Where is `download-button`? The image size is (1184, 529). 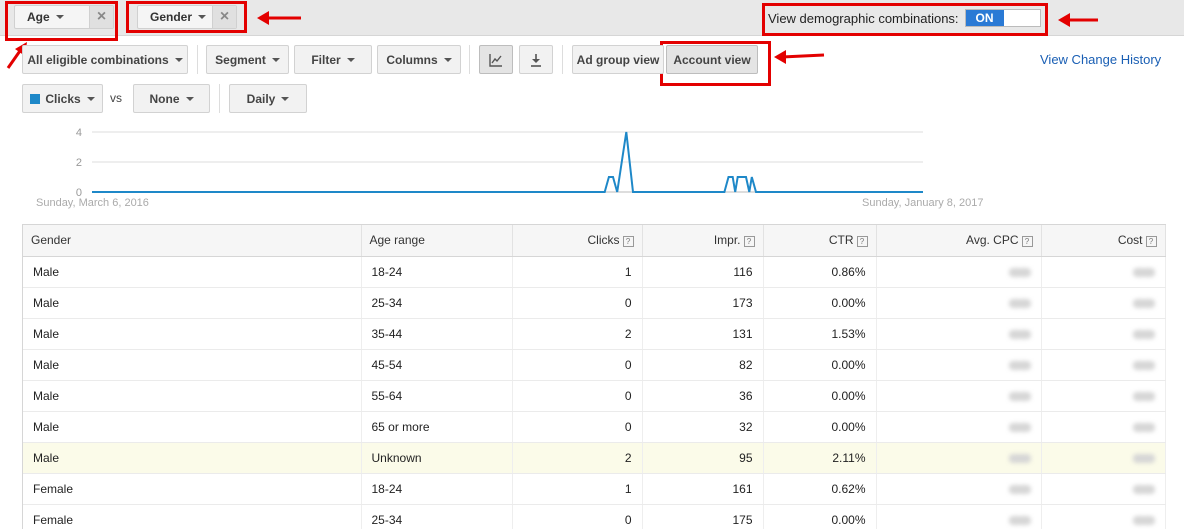
download-button is located at coordinates (536, 59).